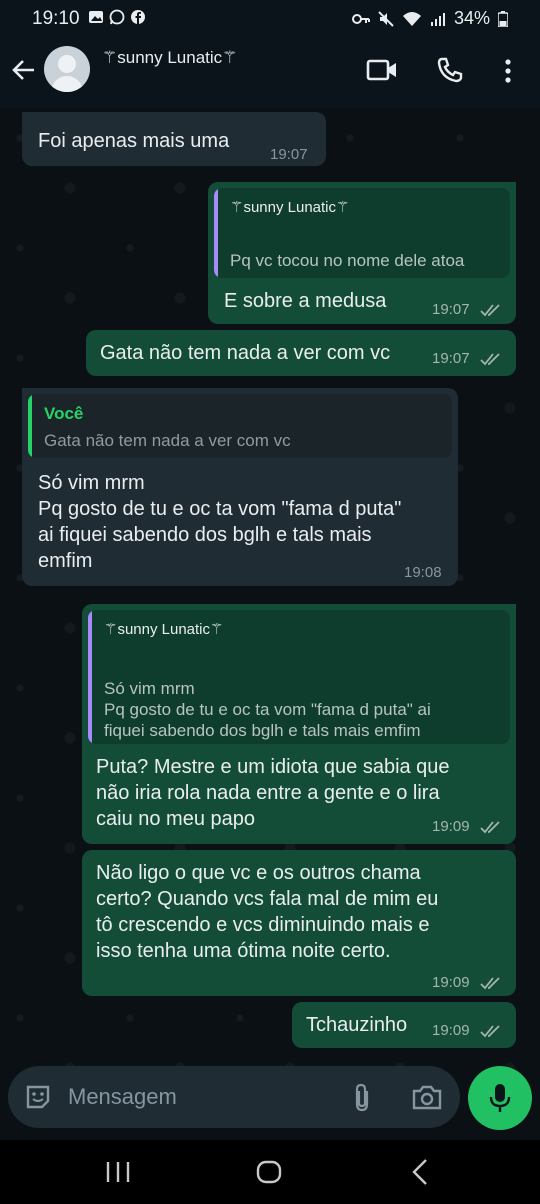 This screenshot has width=540, height=1204. I want to click on gallery-icon, so click(96, 17).